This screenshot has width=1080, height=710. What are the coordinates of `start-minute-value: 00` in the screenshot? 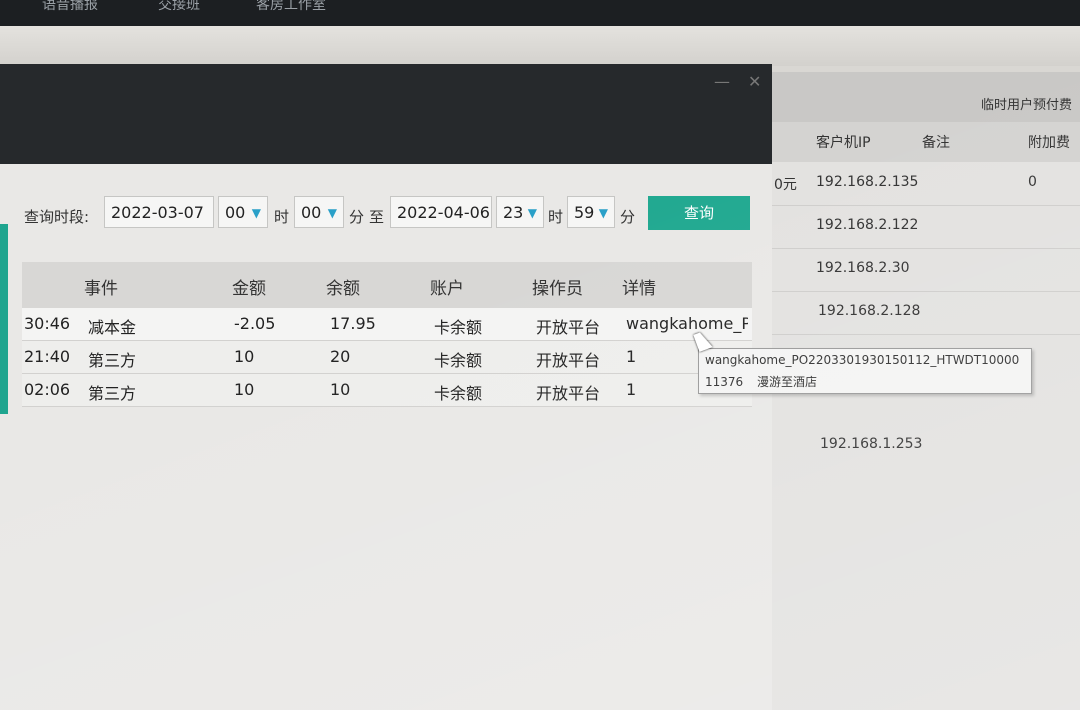 It's located at (311, 212).